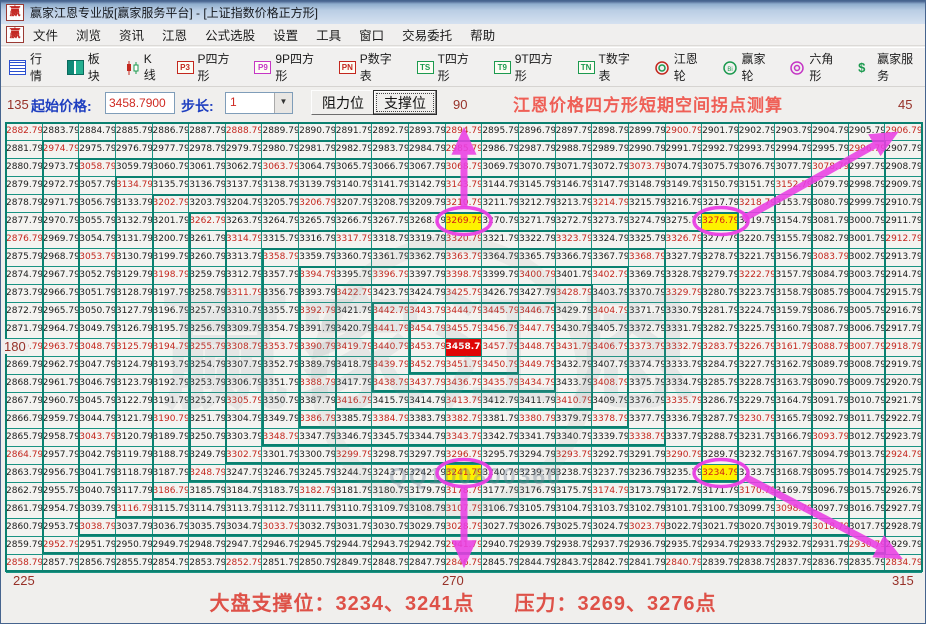 This screenshot has width=926, height=624. What do you see at coordinates (647, 546) in the screenshot?
I see `grid-cell: 2936.79` at bounding box center [647, 546].